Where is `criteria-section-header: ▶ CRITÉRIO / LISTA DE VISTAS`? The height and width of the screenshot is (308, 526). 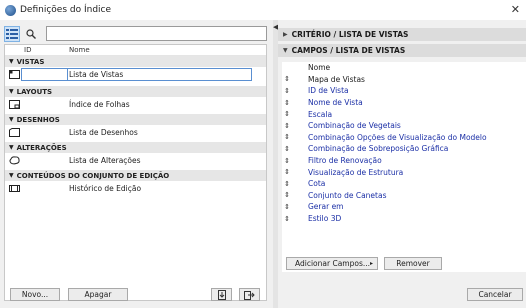 criteria-section-header: ▶ CRITÉRIO / LISTA DE VISTAS is located at coordinates (402, 34).